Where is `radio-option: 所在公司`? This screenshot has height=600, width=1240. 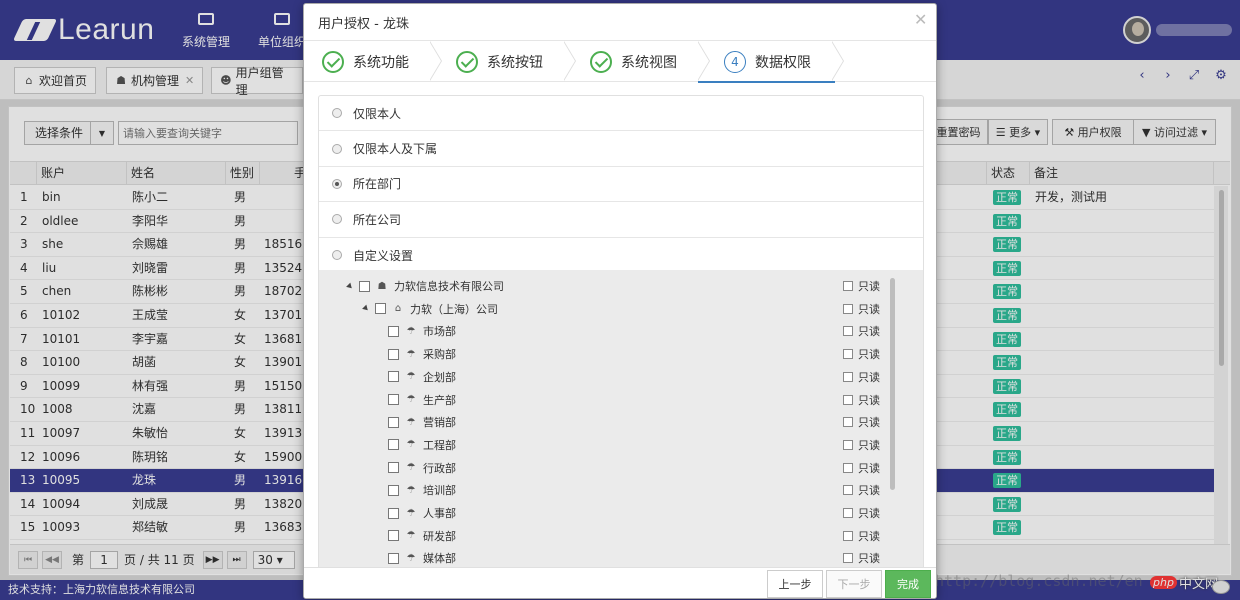 radio-option: 所在公司 is located at coordinates (621, 220).